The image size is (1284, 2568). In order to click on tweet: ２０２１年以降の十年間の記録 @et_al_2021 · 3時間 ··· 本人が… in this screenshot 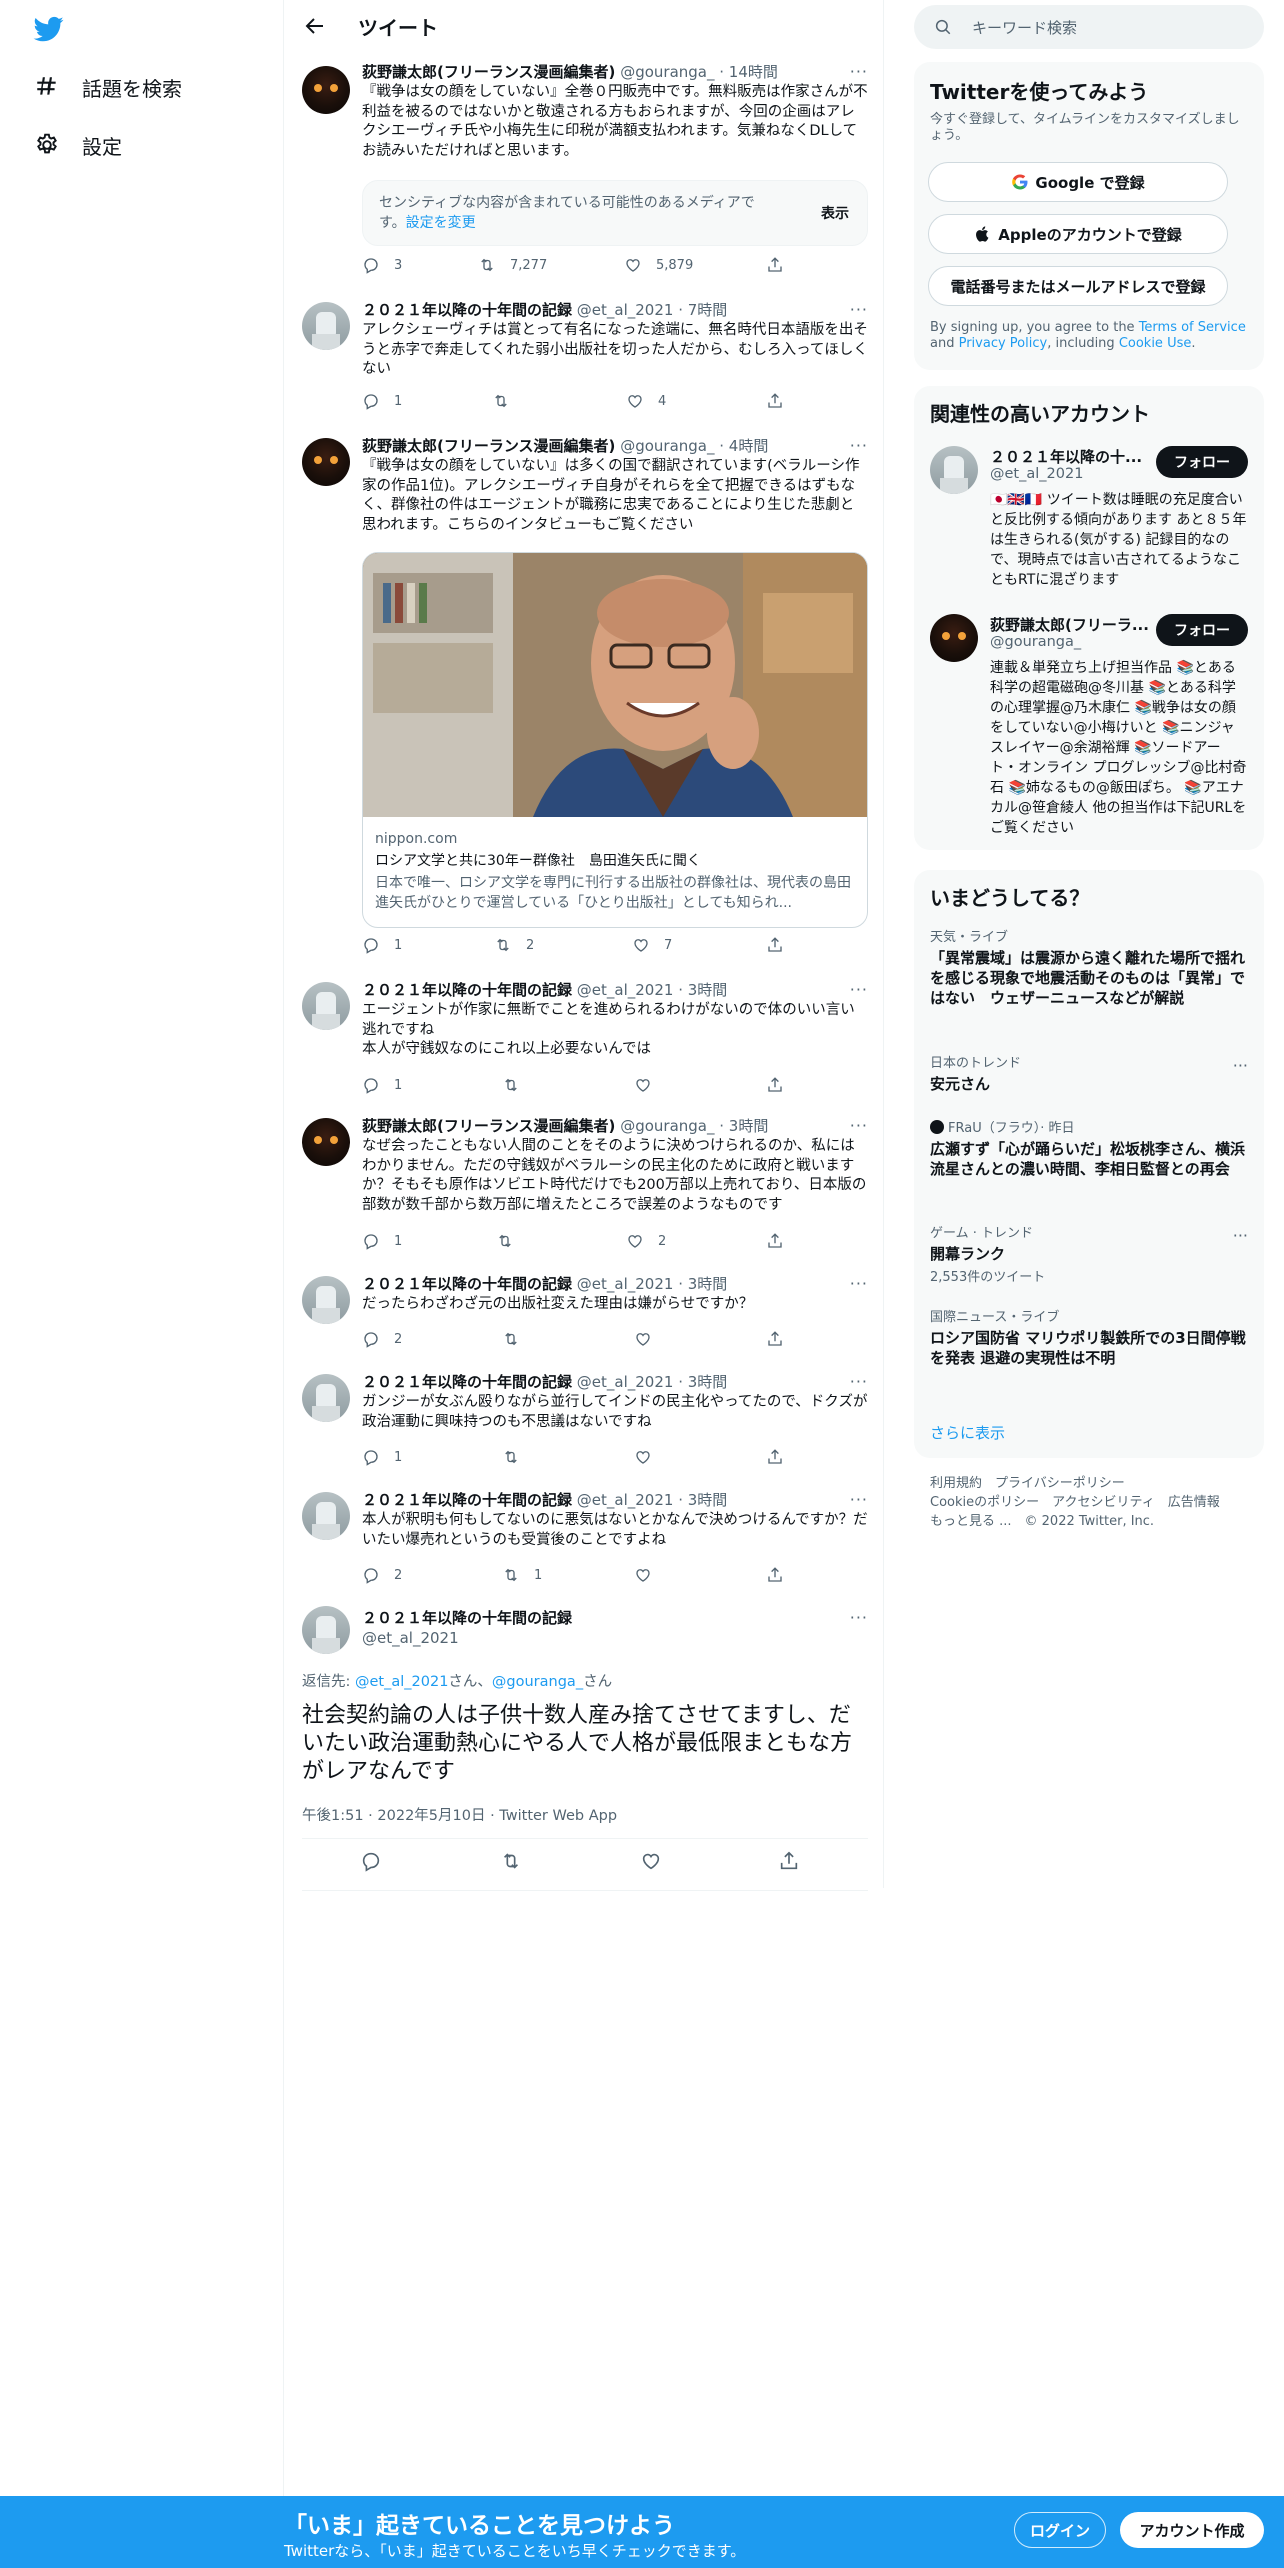, I will do `click(585, 1540)`.